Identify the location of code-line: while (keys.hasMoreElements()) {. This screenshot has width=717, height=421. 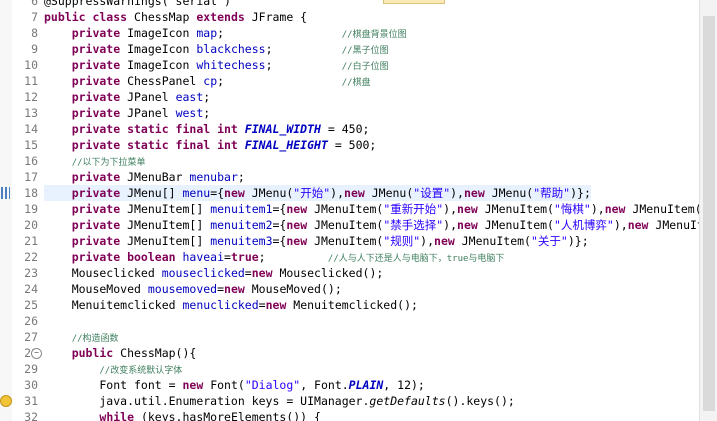
(182, 415).